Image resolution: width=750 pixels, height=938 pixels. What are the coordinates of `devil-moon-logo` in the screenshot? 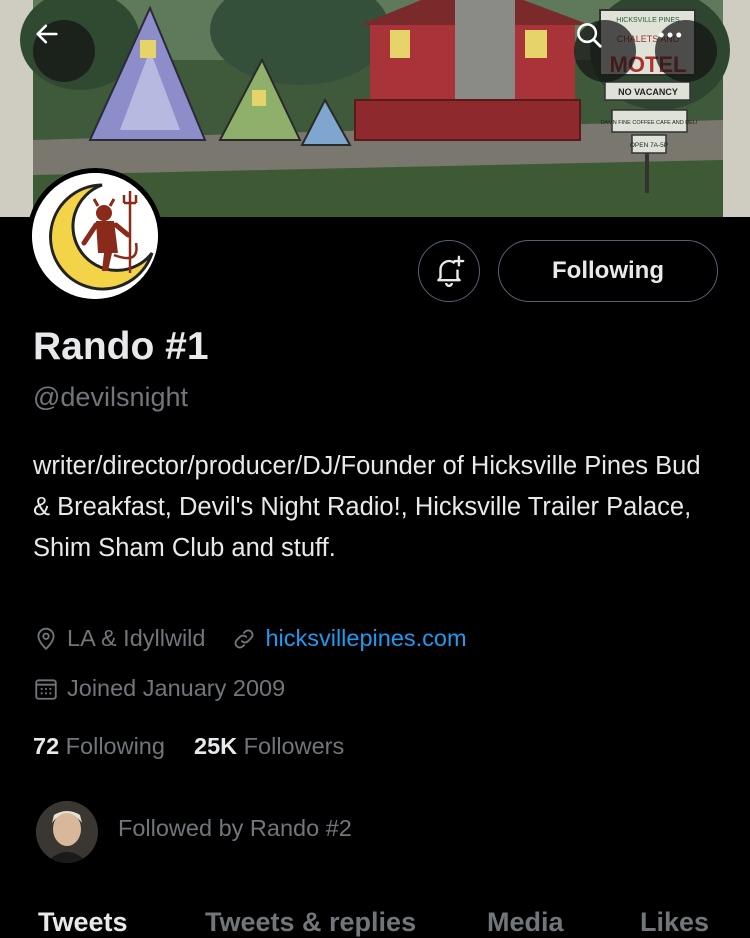 It's located at (95, 236).